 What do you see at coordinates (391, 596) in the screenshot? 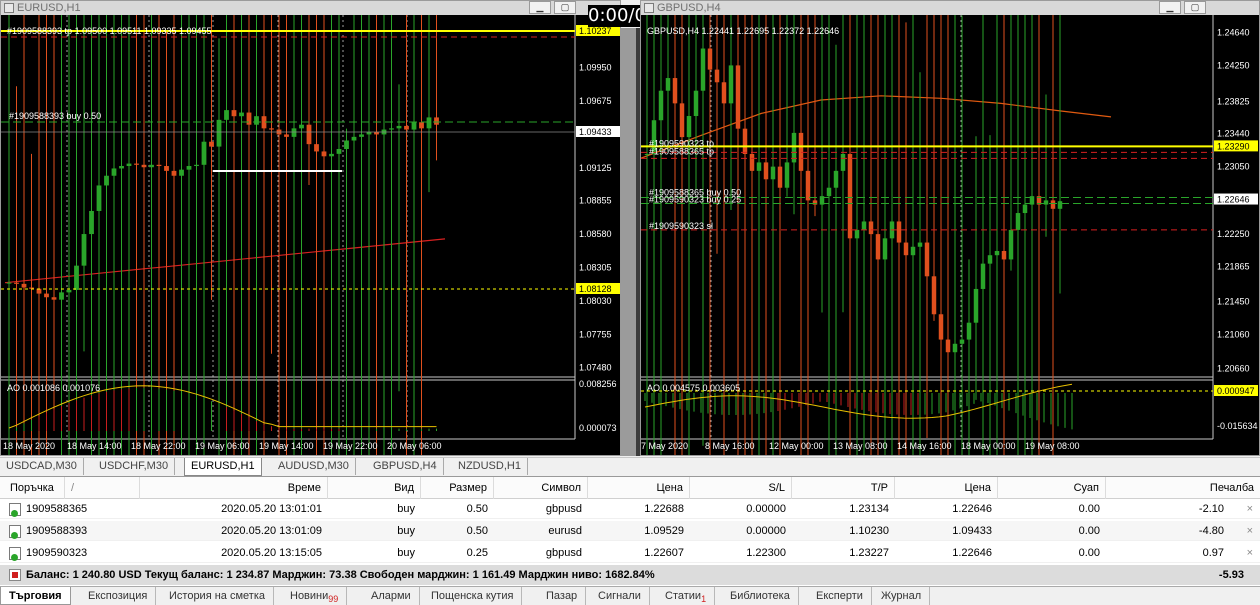
I see `terminal-tab-4: Аларми` at bounding box center [391, 596].